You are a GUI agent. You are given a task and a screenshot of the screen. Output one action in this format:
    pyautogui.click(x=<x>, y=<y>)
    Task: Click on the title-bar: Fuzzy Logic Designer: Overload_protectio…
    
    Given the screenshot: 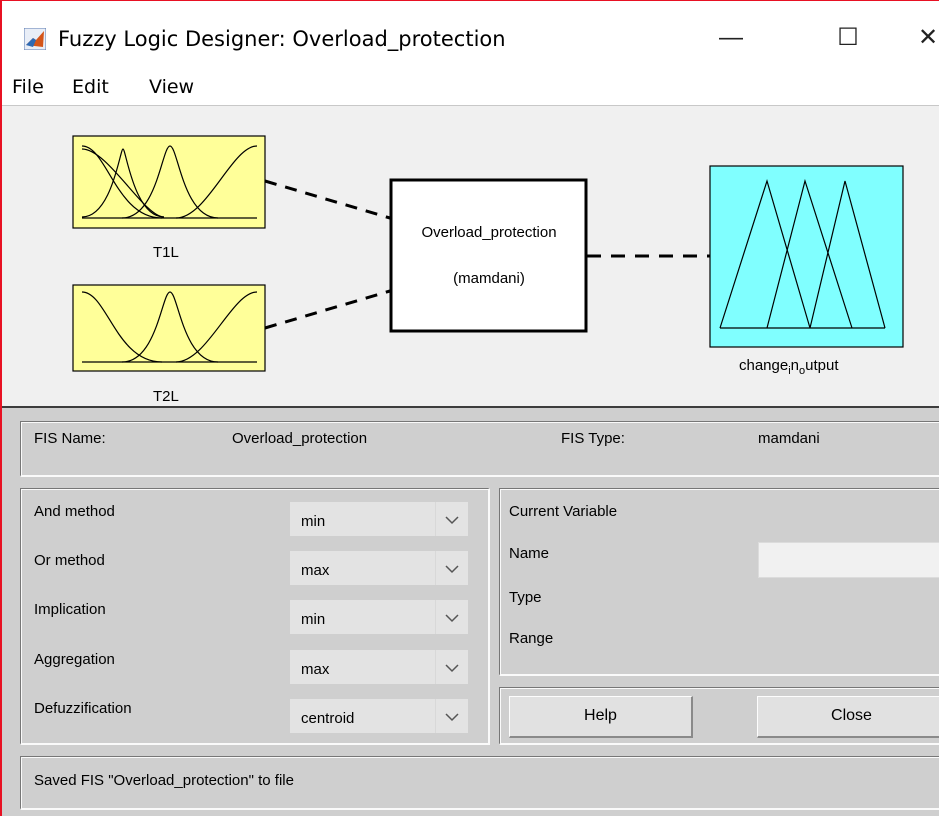 What is the action you would take?
    pyautogui.click(x=470, y=33)
    